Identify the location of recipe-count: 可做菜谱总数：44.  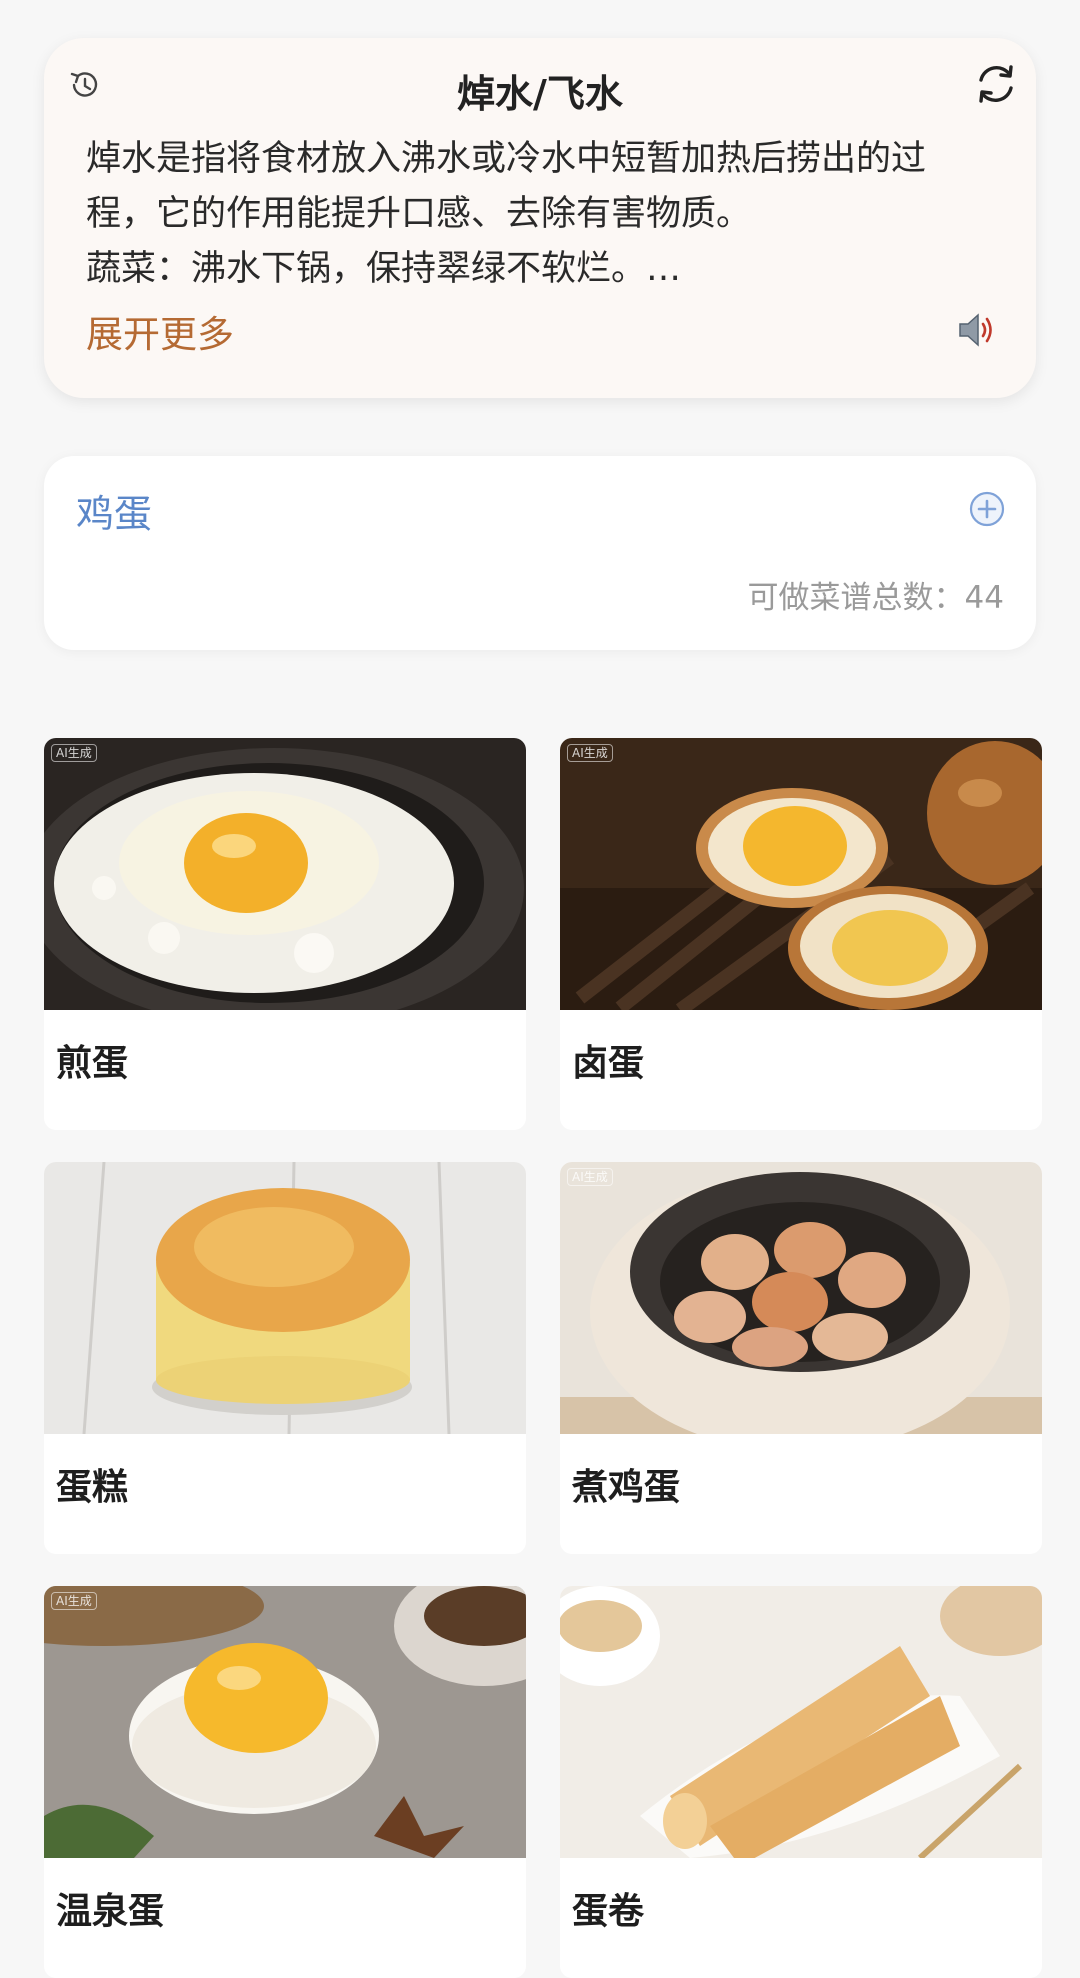
(875, 598).